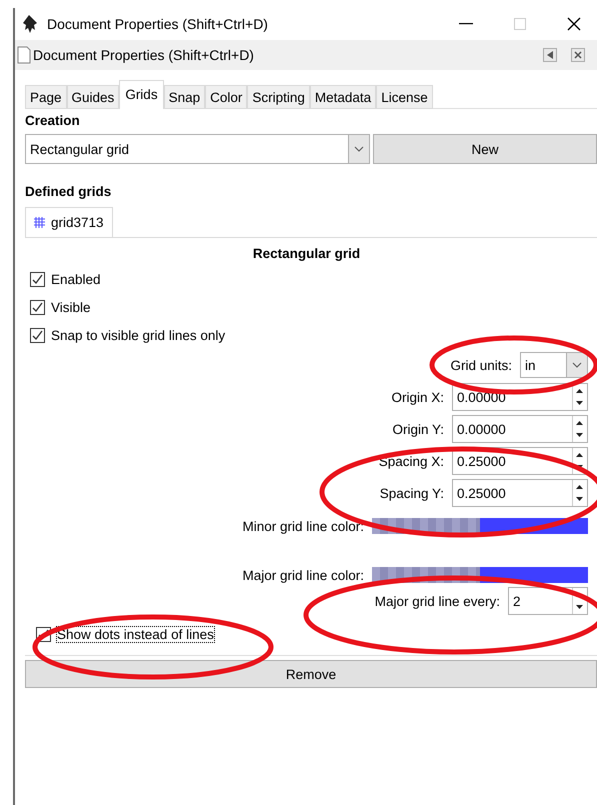 The width and height of the screenshot is (597, 805). What do you see at coordinates (69, 222) in the screenshot?
I see `grid-tab: grid3713` at bounding box center [69, 222].